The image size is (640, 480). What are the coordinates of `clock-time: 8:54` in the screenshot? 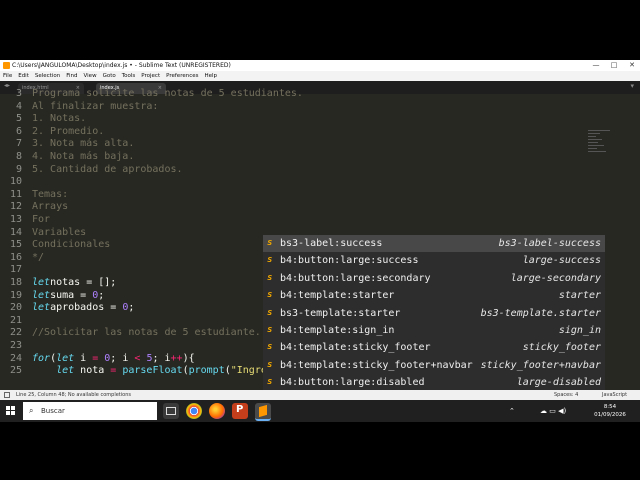 It's located at (610, 407).